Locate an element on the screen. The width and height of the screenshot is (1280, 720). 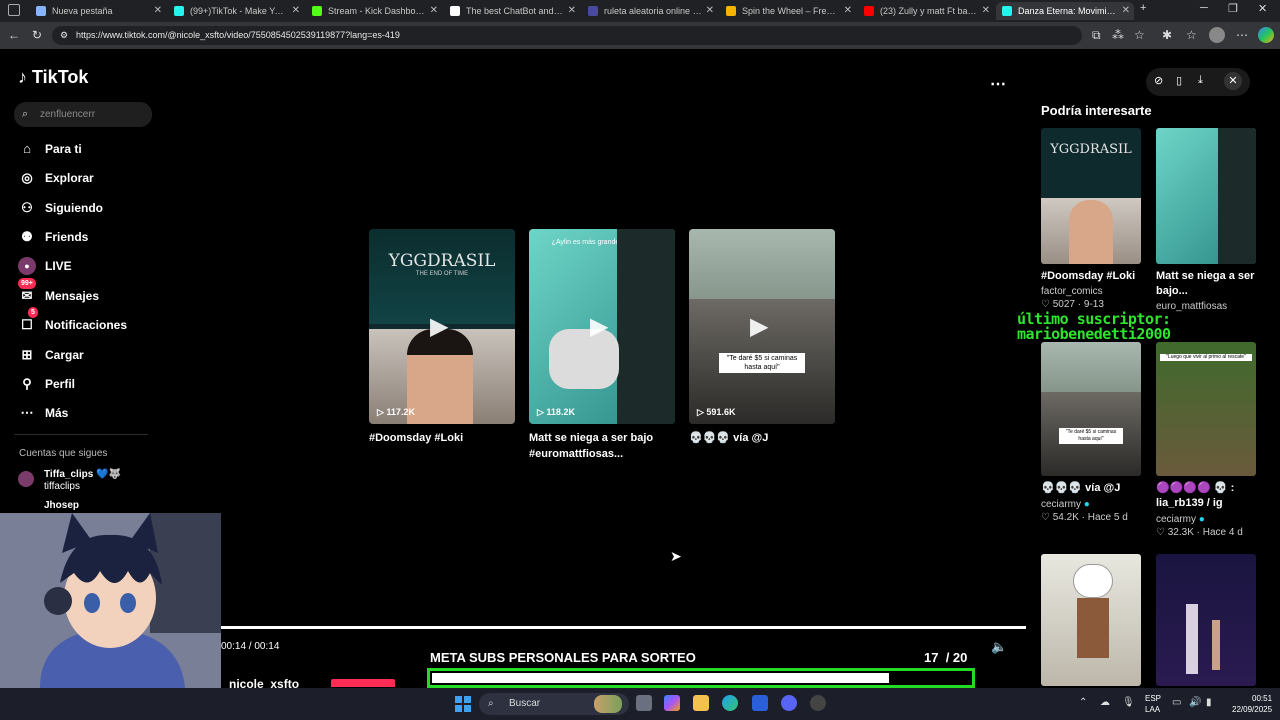
onedrive-icon: ☁ is located at coordinates (1105, 702).